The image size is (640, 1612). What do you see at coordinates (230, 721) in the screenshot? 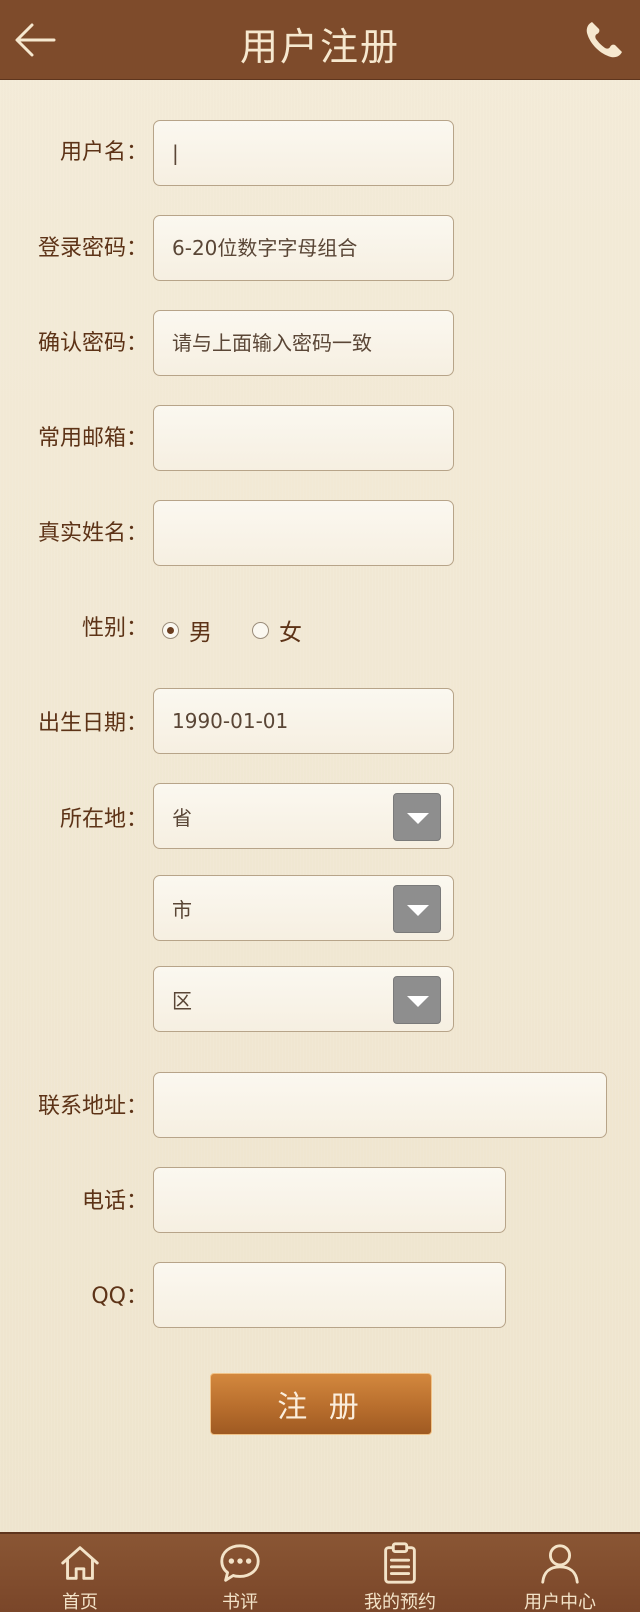
I see `birthday-value: 1990-01-01` at bounding box center [230, 721].